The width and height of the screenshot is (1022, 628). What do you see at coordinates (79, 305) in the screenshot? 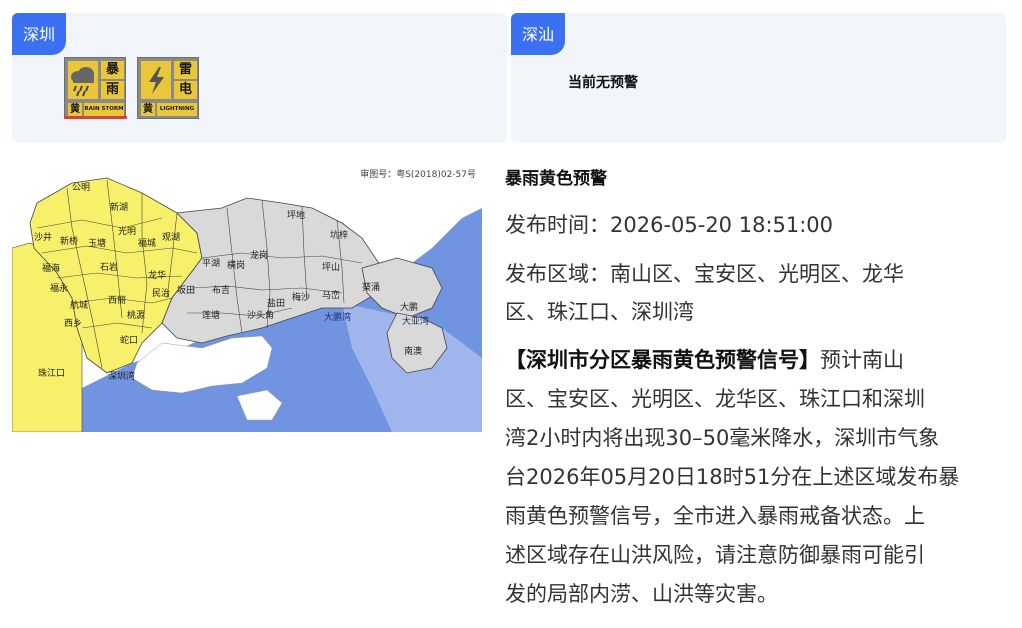
I see `map-label: 航城` at bounding box center [79, 305].